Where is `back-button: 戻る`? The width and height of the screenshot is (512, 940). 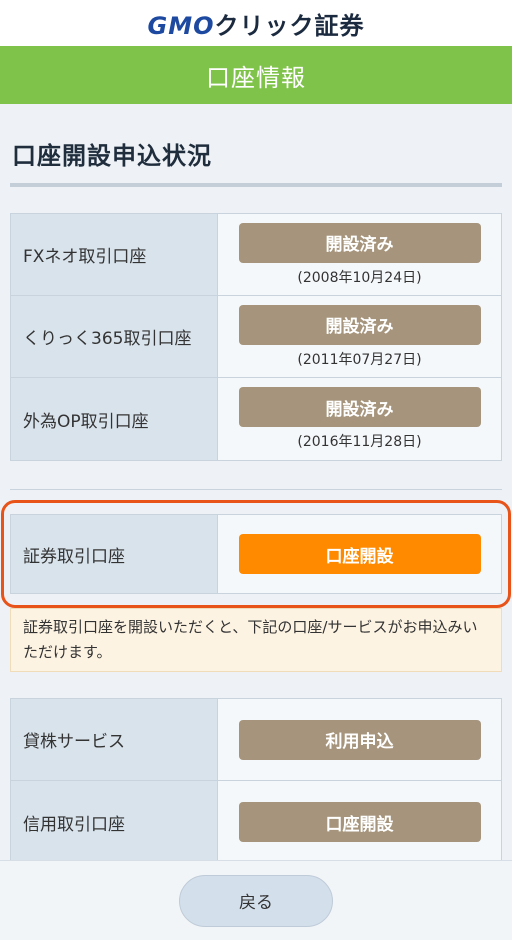 back-button: 戻る is located at coordinates (256, 900).